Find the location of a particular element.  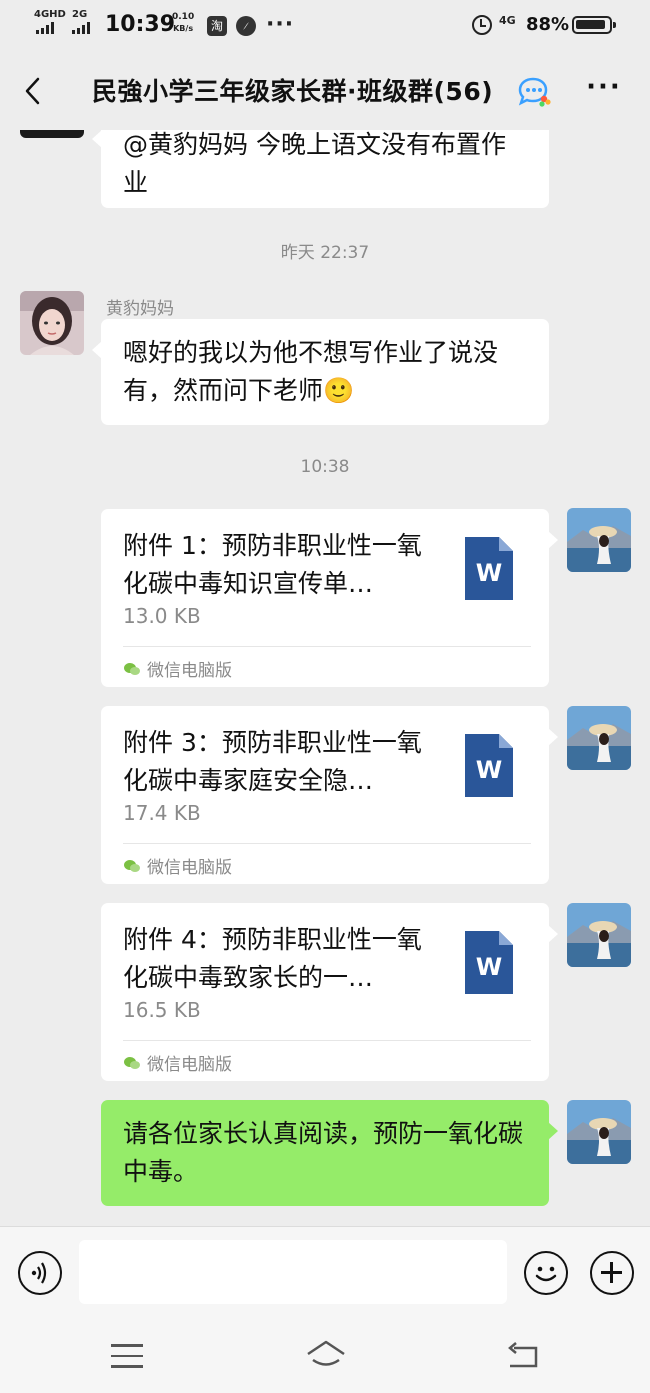

sender-name: 黄豹妈妈 is located at coordinates (140, 309).